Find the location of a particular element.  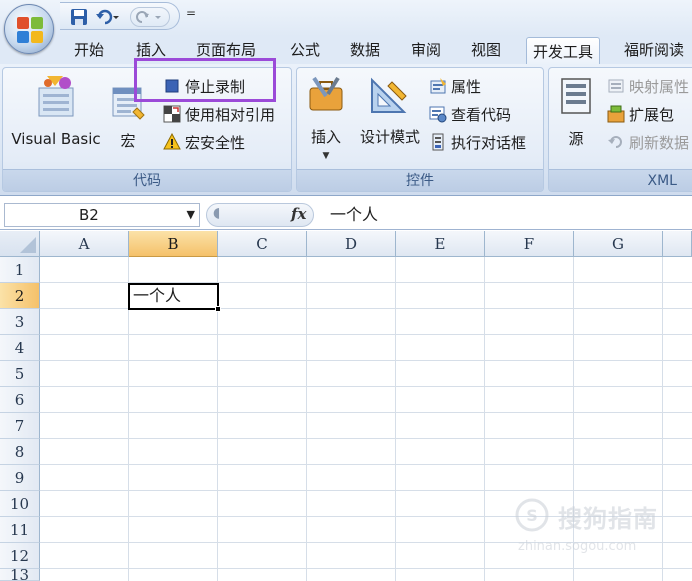

tab-data: 数据 is located at coordinates (365, 50).